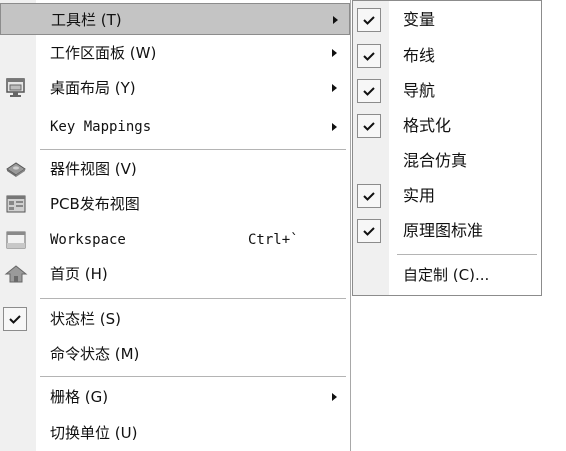 This screenshot has width=566, height=451. I want to click on pcb-release-view-icon, so click(16, 204).